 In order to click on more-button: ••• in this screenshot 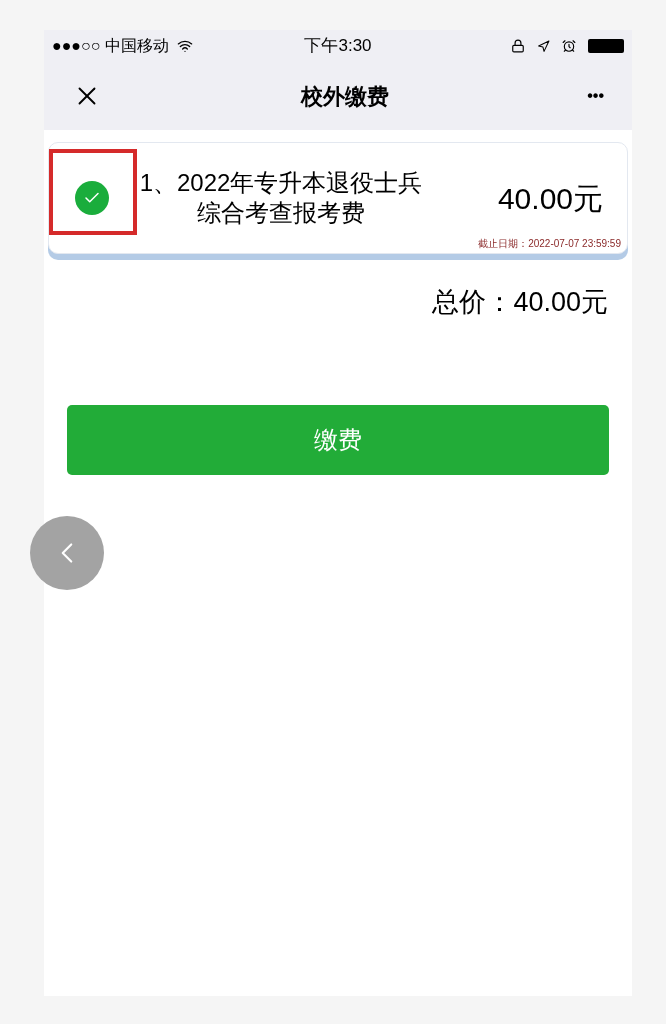, I will do `click(595, 96)`.